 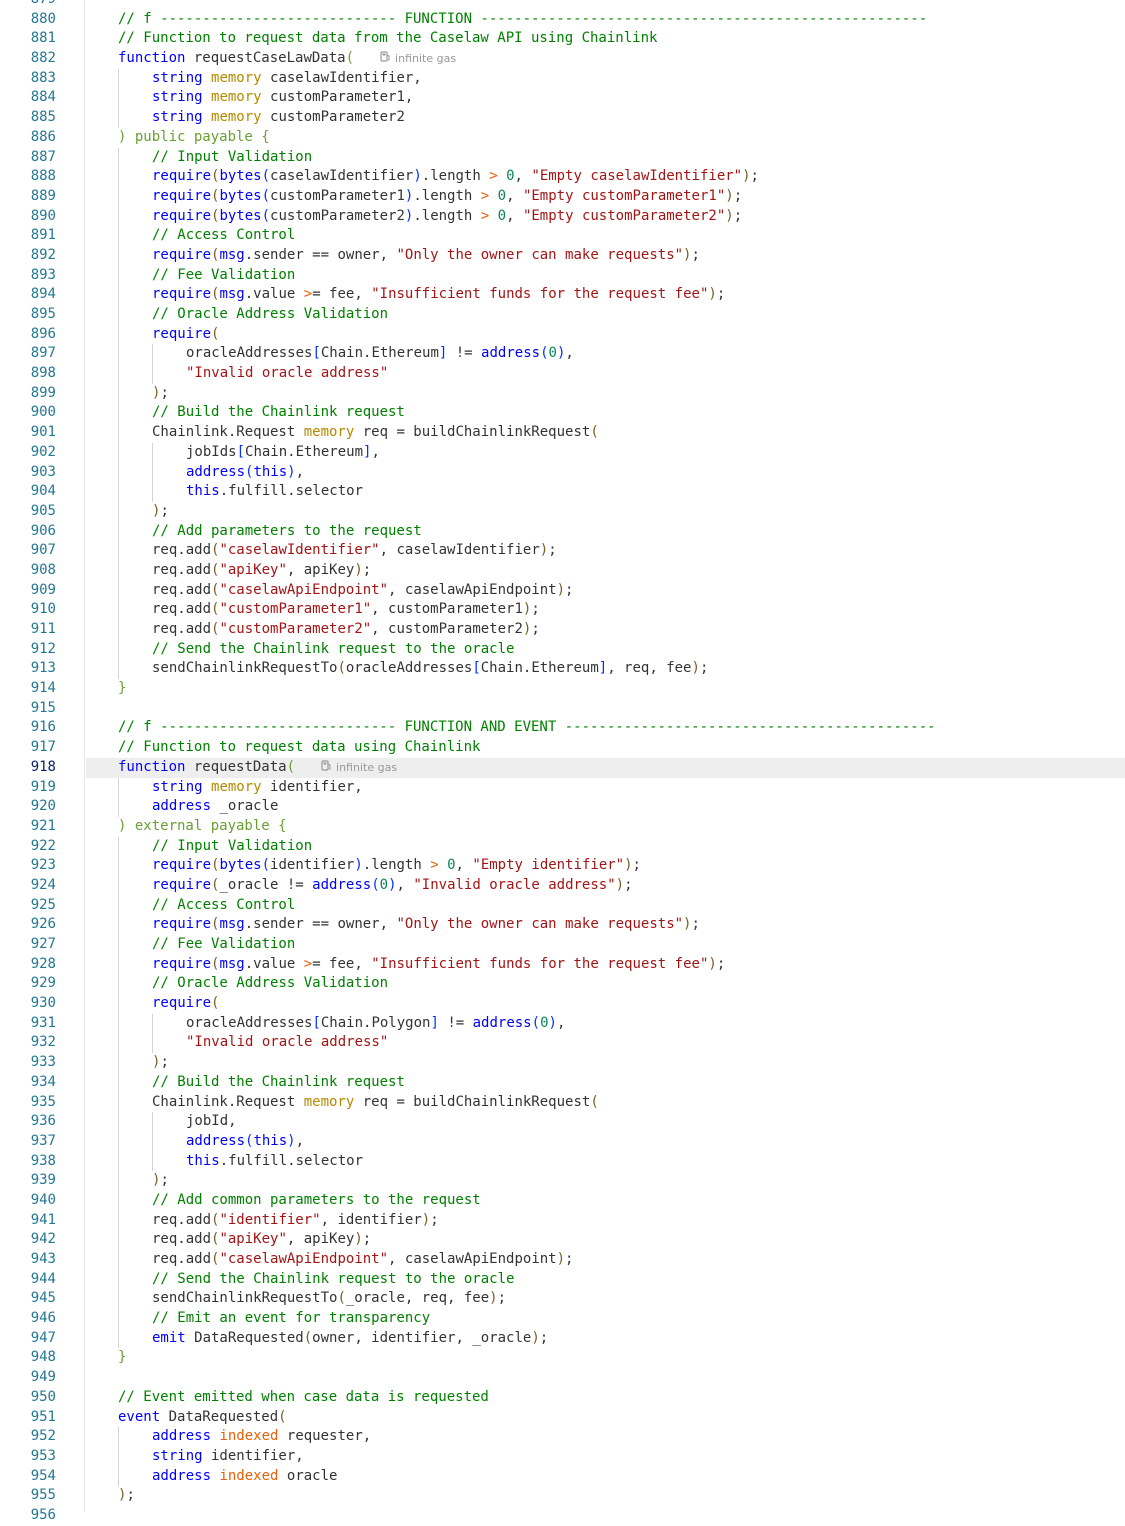 I want to click on code-line: 904 this.fulfill.selector, so click(x=562, y=492).